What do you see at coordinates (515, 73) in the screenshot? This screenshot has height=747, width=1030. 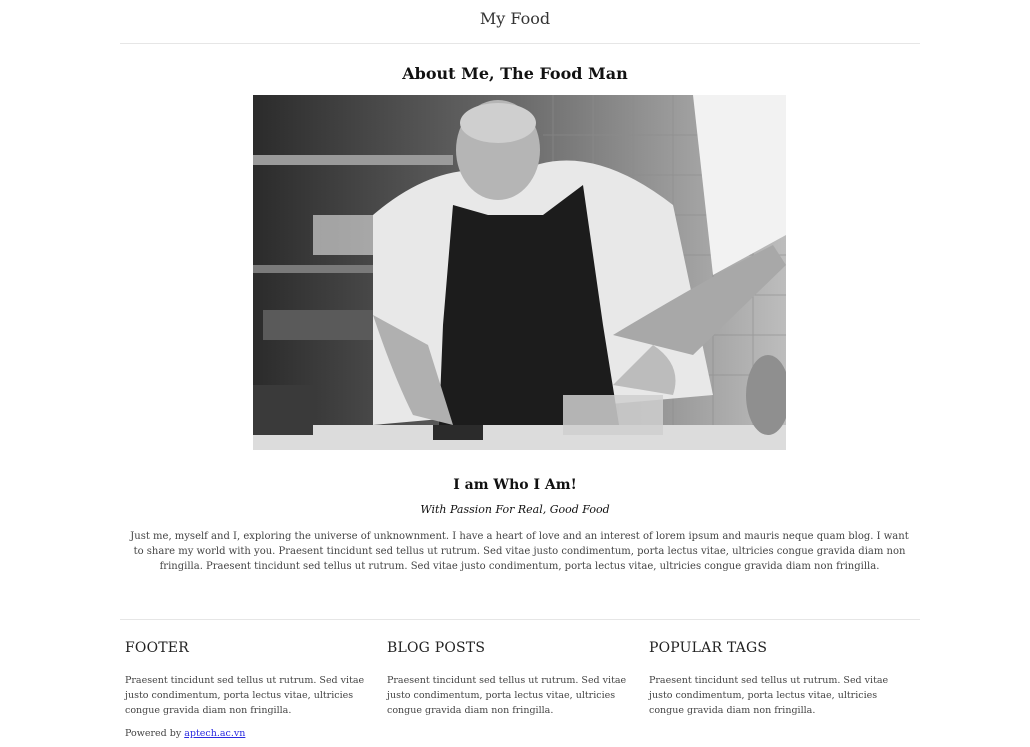 I see `page-title: About Me, The Food Man` at bounding box center [515, 73].